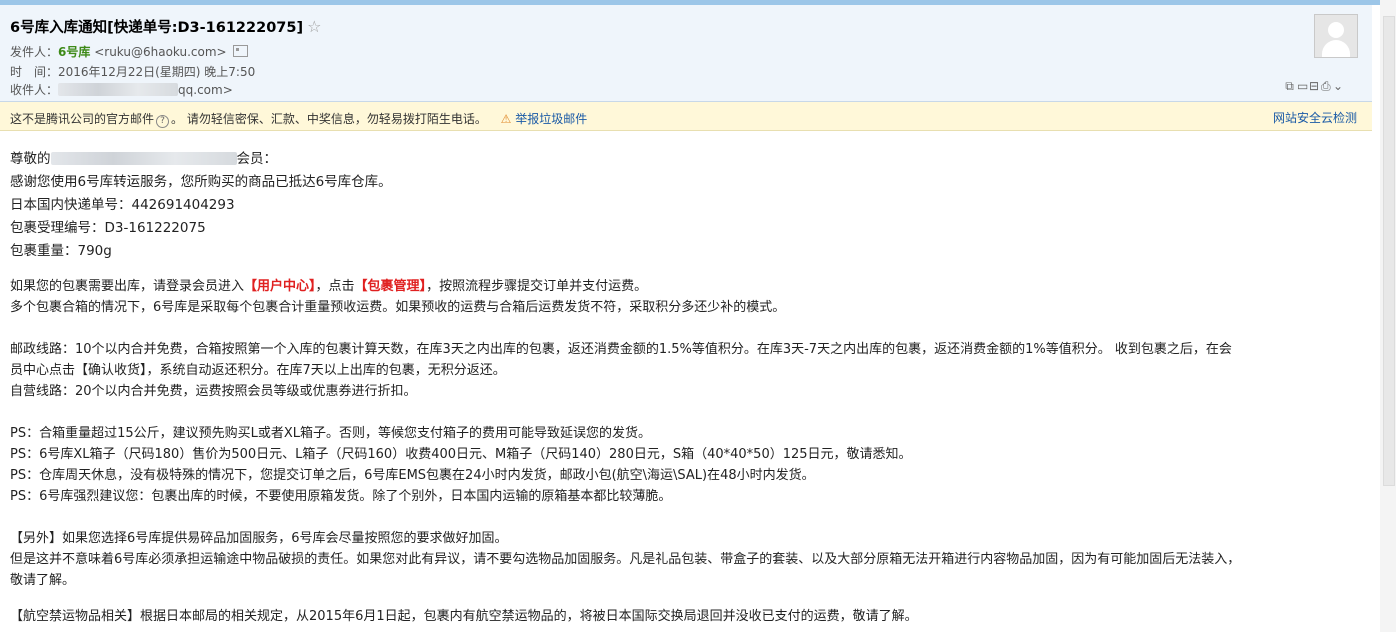 Image resolution: width=1396 pixels, height=632 pixels. I want to click on report-spam-link: 举报垃圾邮件, so click(551, 119).